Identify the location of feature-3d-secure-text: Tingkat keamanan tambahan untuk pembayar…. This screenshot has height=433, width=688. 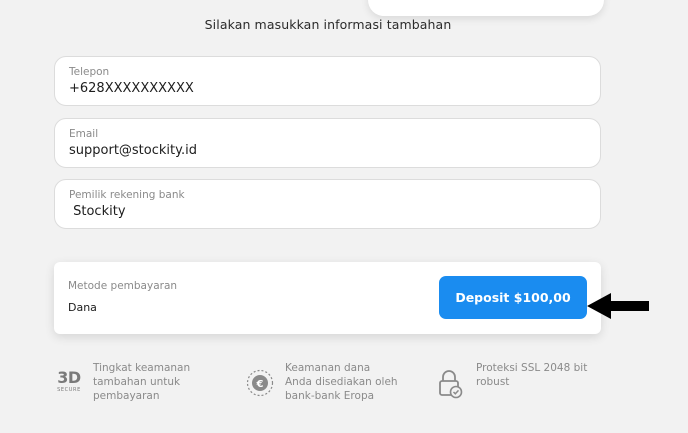
(142, 382).